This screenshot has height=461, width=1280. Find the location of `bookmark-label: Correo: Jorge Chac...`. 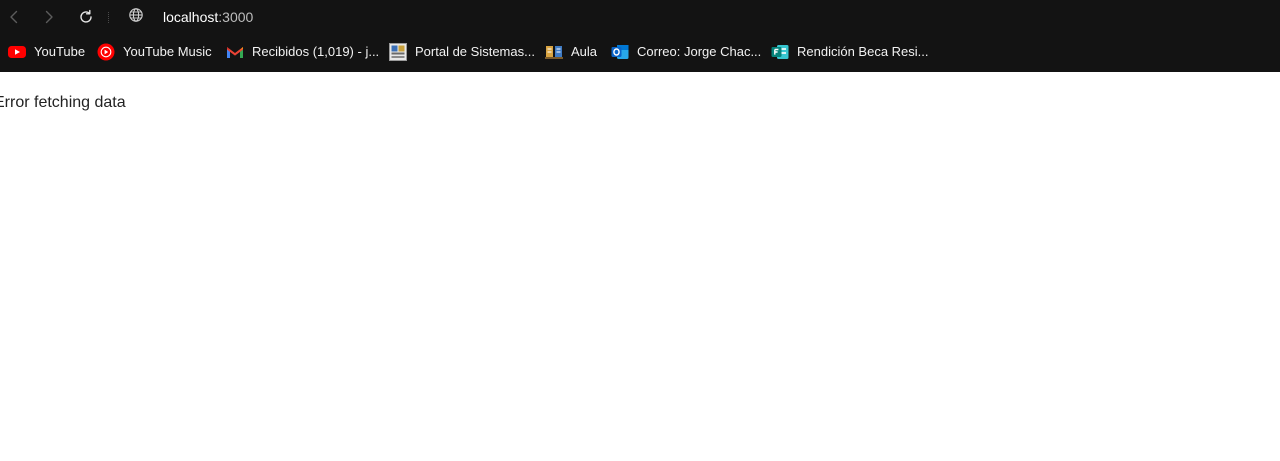

bookmark-label: Correo: Jorge Chac... is located at coordinates (699, 51).